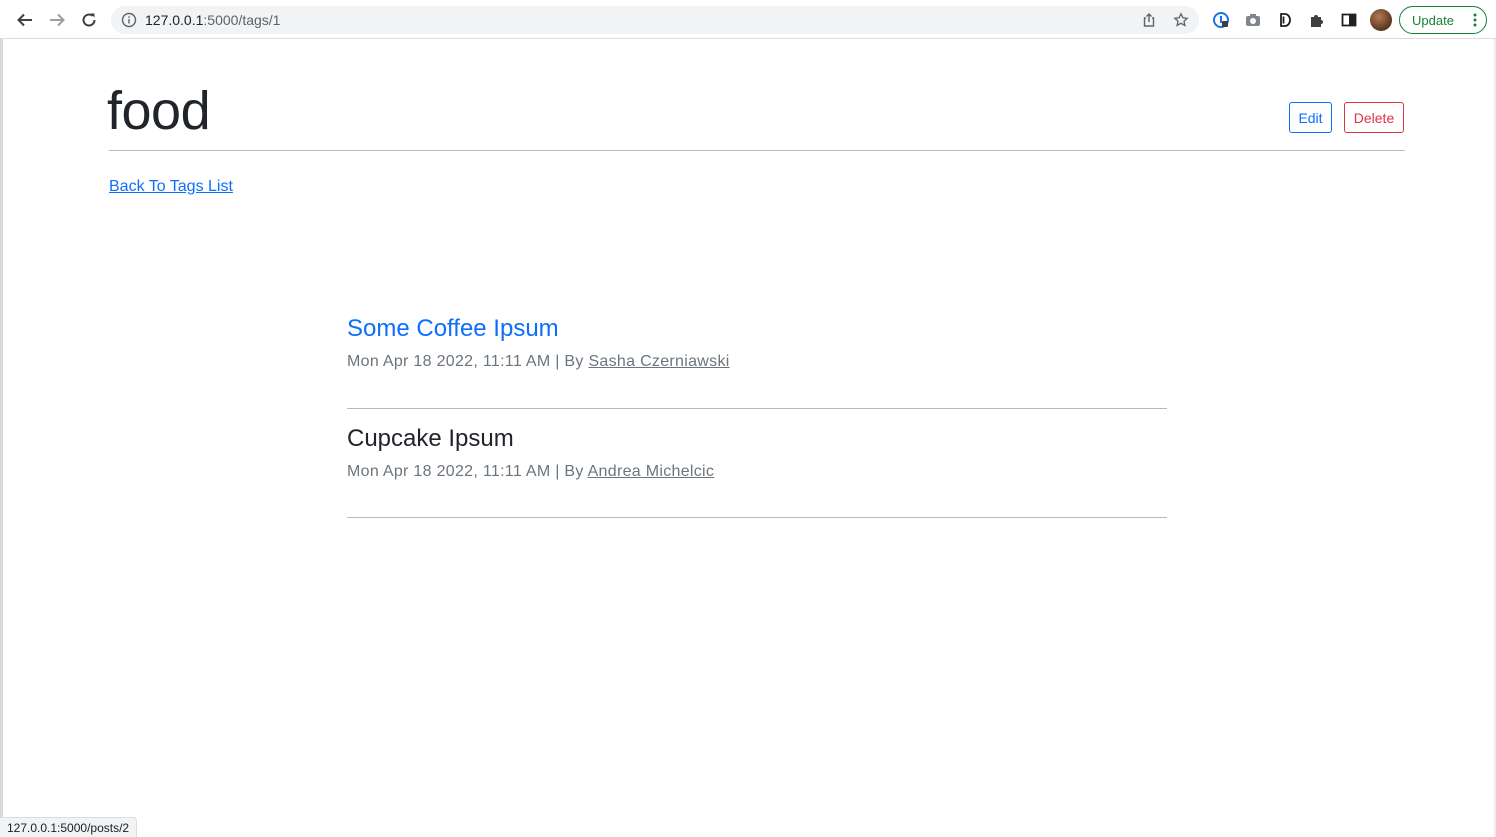 This screenshot has width=1496, height=837. What do you see at coordinates (1475, 21) in the screenshot?
I see `more-menu-icon` at bounding box center [1475, 21].